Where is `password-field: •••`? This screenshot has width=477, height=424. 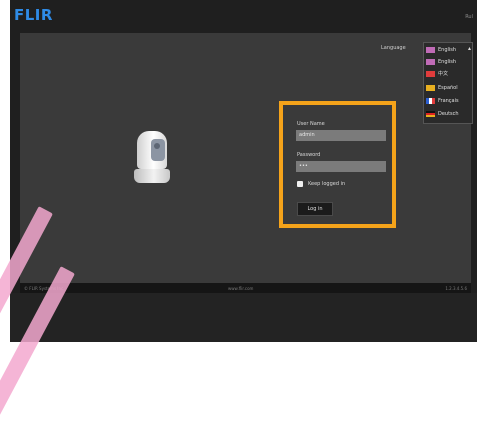 password-field: ••• is located at coordinates (341, 166).